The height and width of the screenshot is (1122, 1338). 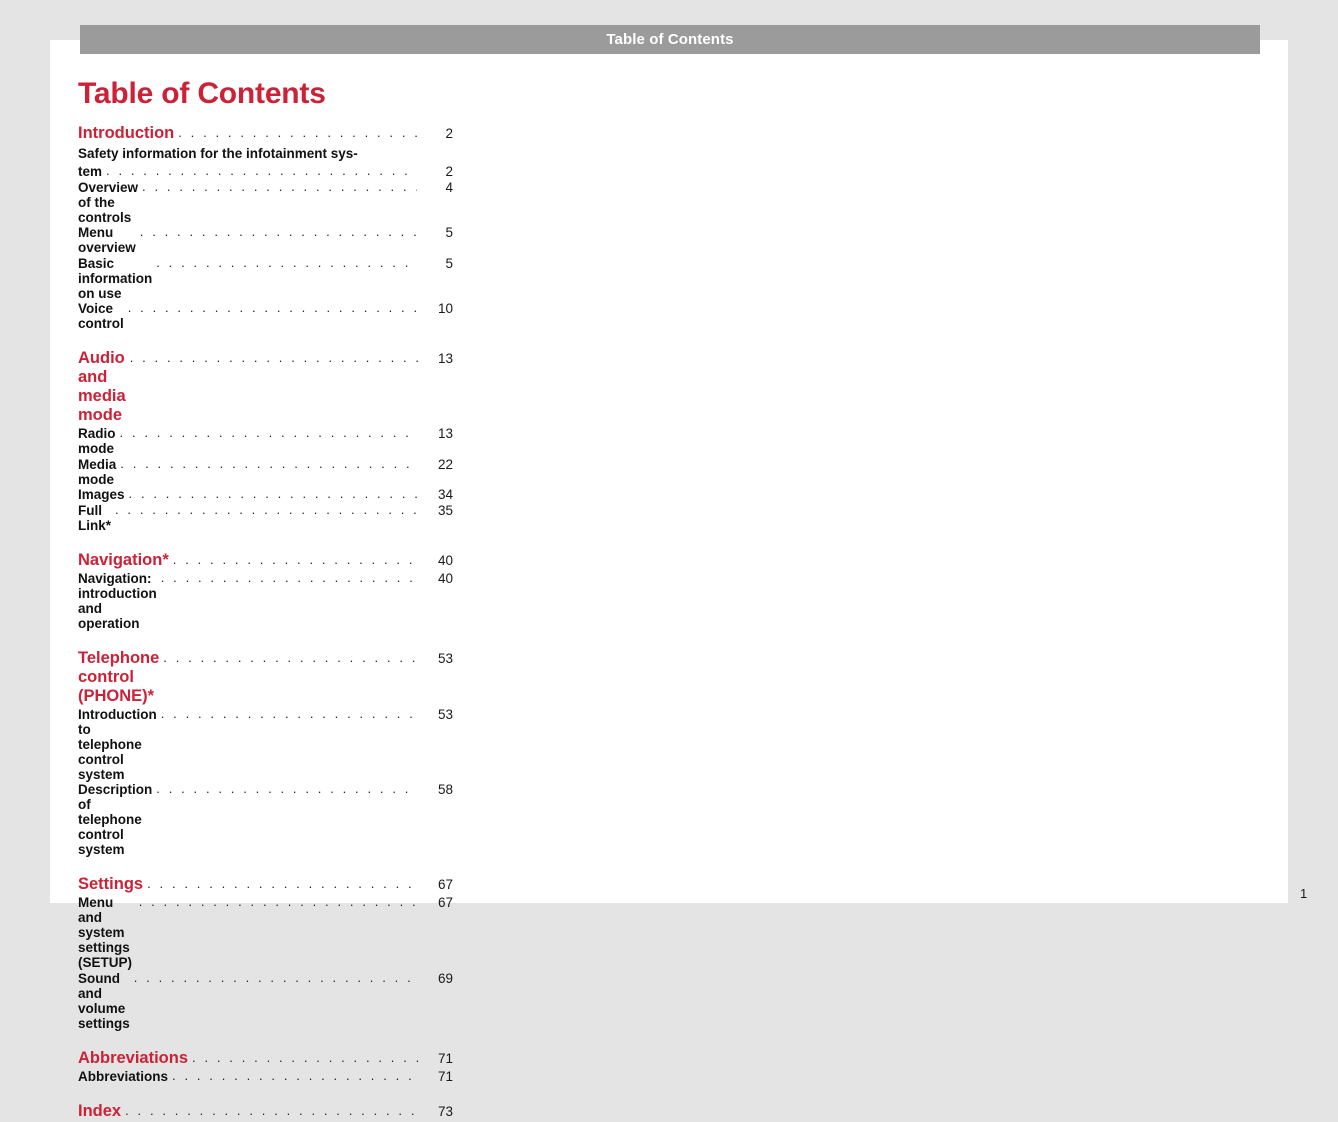 I want to click on toc-section-page: 71, so click(x=445, y=1058).